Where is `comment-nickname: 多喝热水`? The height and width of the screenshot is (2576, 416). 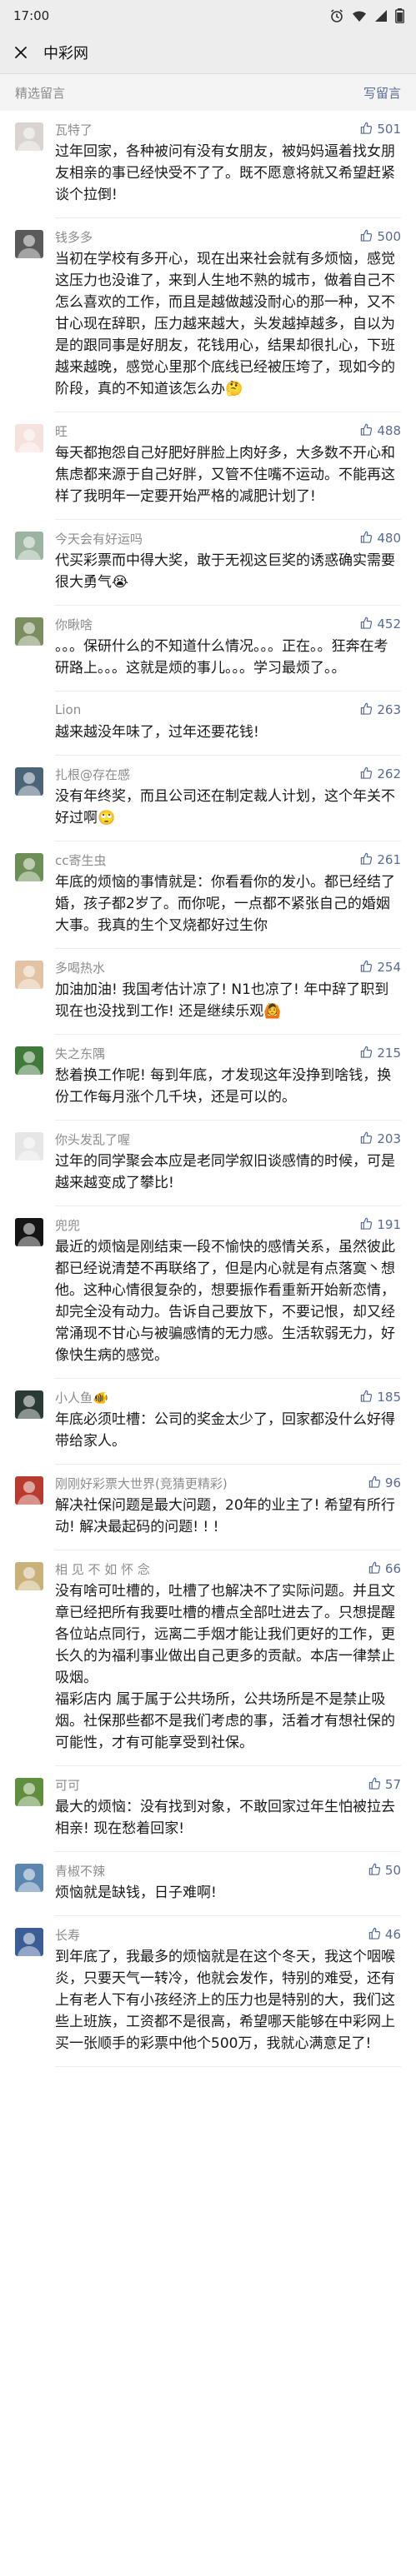 comment-nickname: 多喝热水 is located at coordinates (80, 967).